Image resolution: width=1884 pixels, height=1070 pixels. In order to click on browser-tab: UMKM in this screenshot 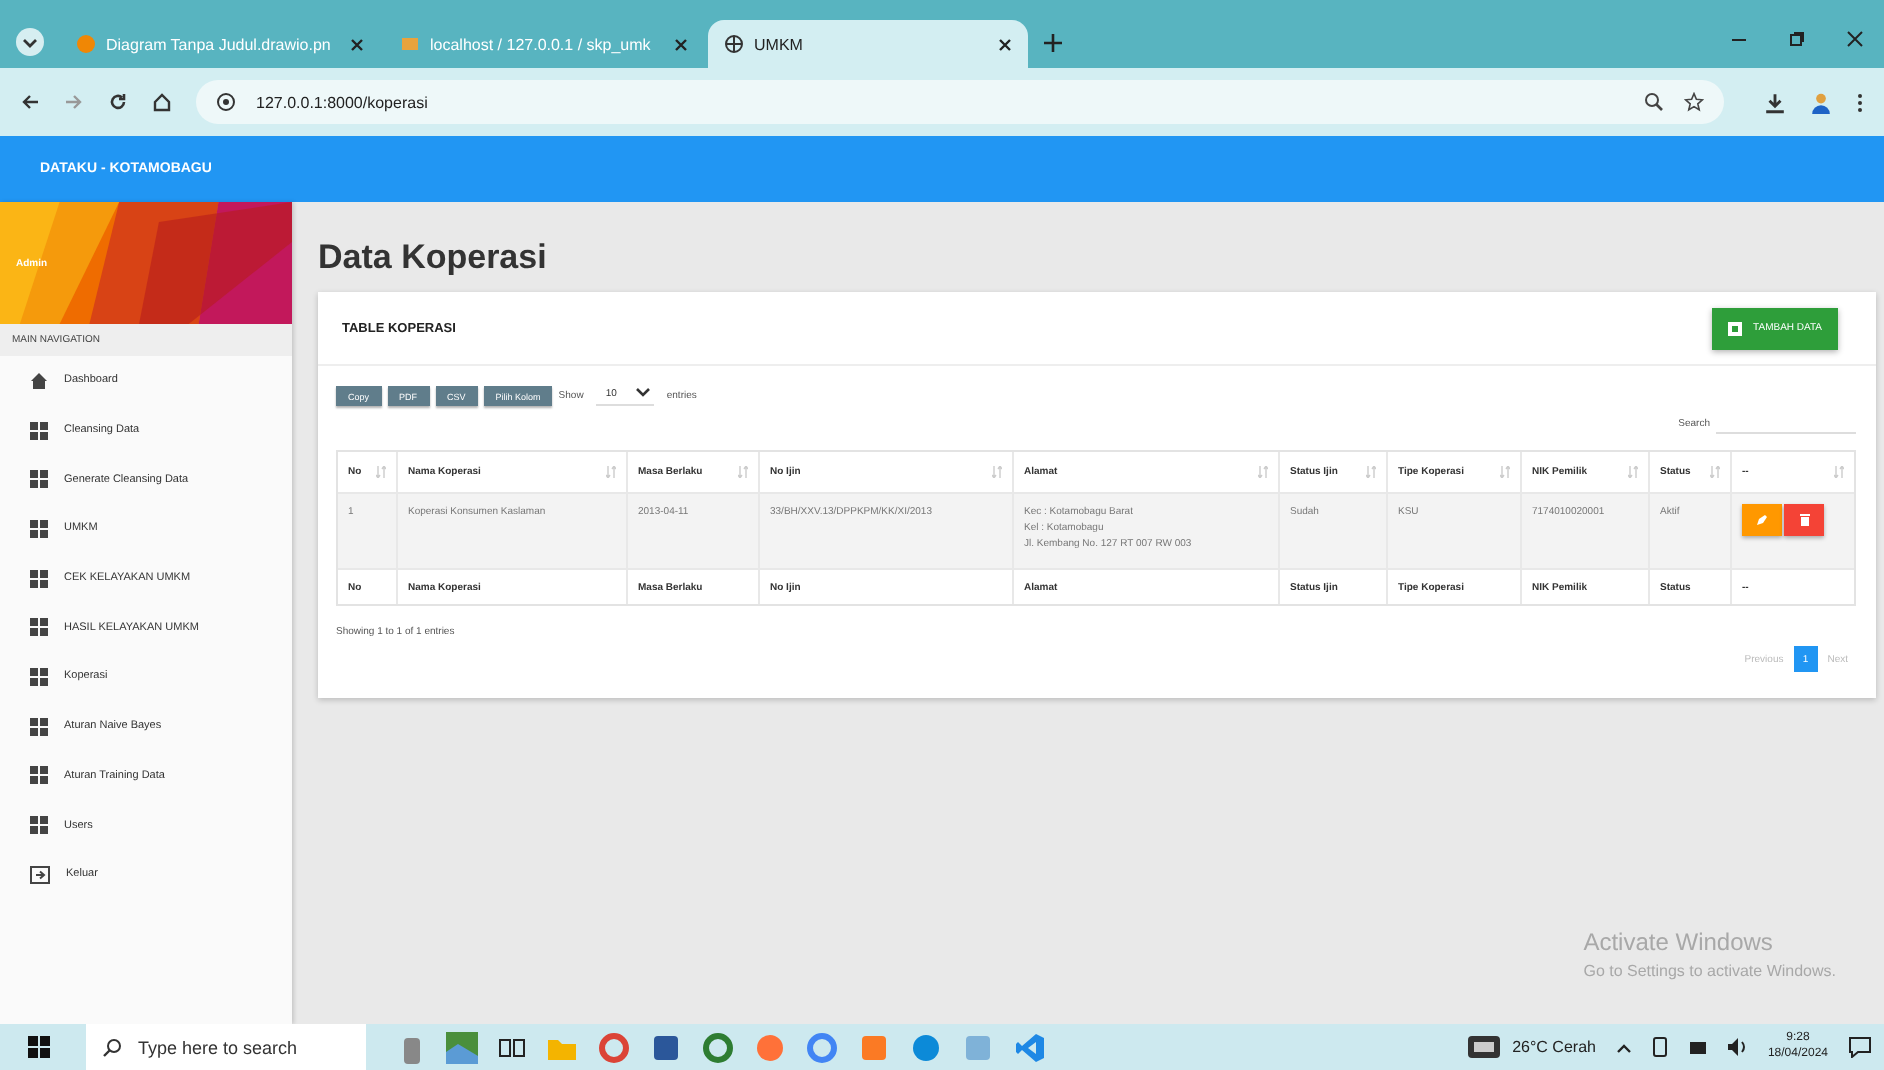, I will do `click(868, 44)`.